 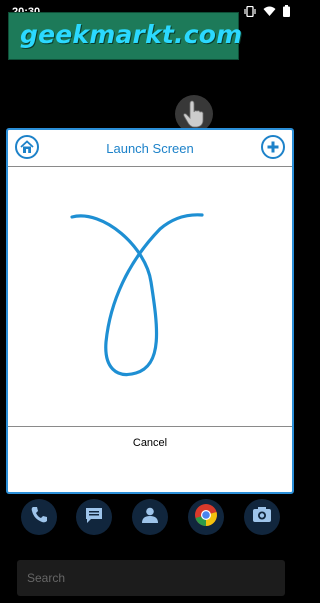 What do you see at coordinates (273, 147) in the screenshot?
I see `add-button` at bounding box center [273, 147].